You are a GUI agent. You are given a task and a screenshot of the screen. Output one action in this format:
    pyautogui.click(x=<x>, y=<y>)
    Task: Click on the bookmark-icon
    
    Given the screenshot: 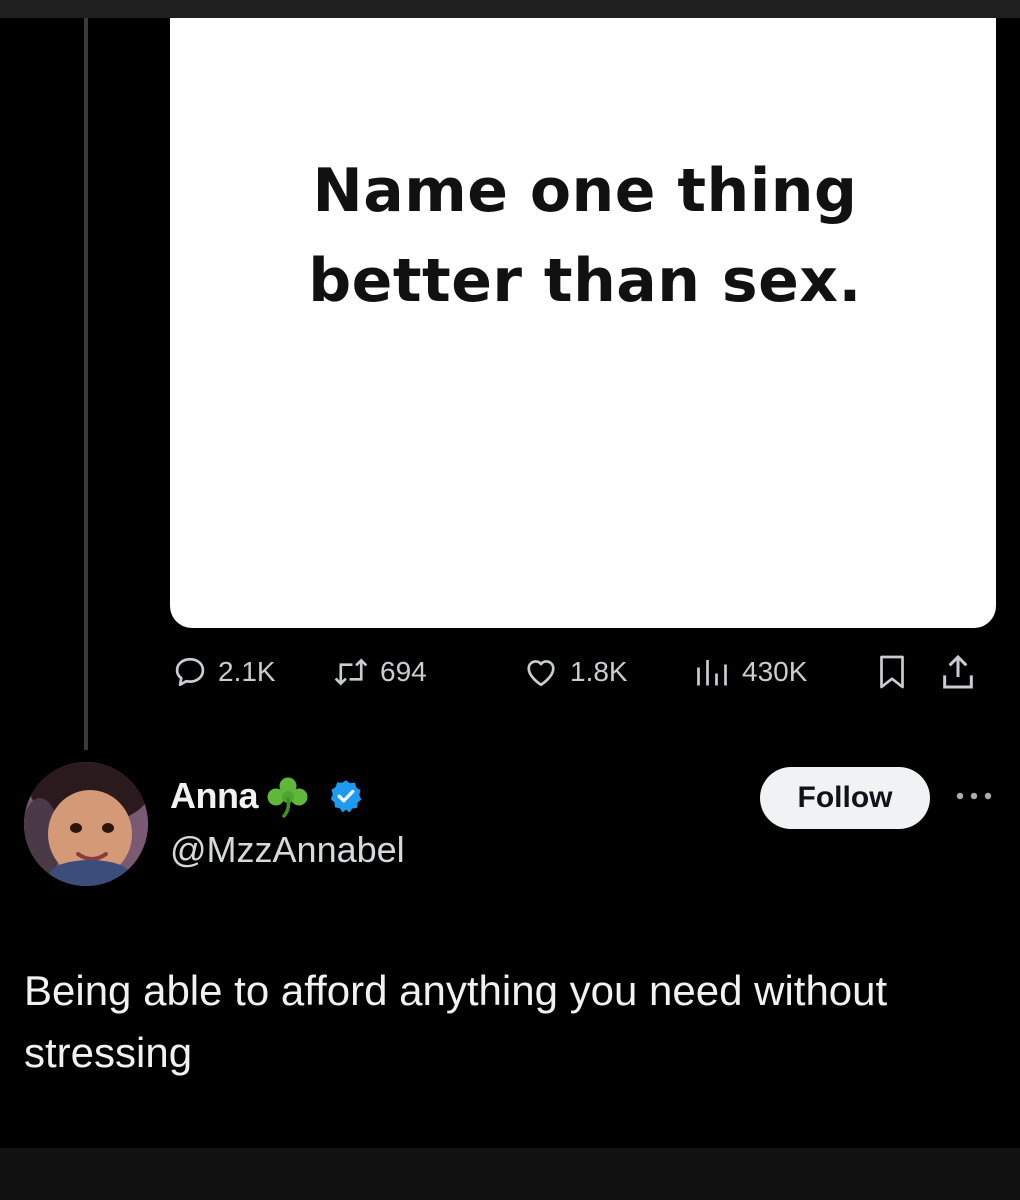 What is the action you would take?
    pyautogui.click(x=892, y=672)
    